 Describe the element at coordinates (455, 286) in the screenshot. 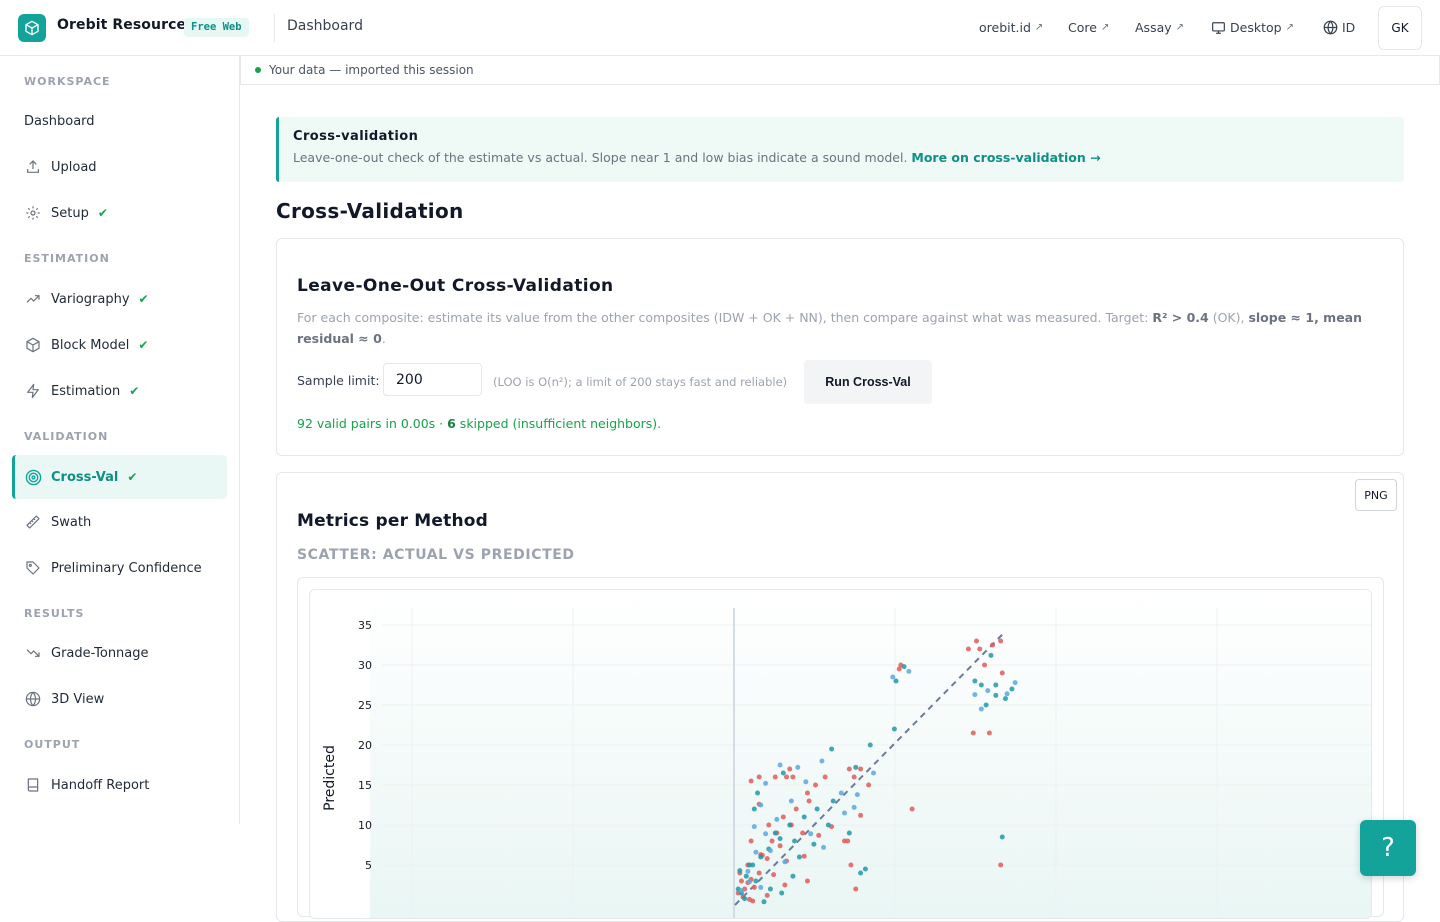

I see `loo-heading: Leave-One-Out Cross-Validation` at that location.